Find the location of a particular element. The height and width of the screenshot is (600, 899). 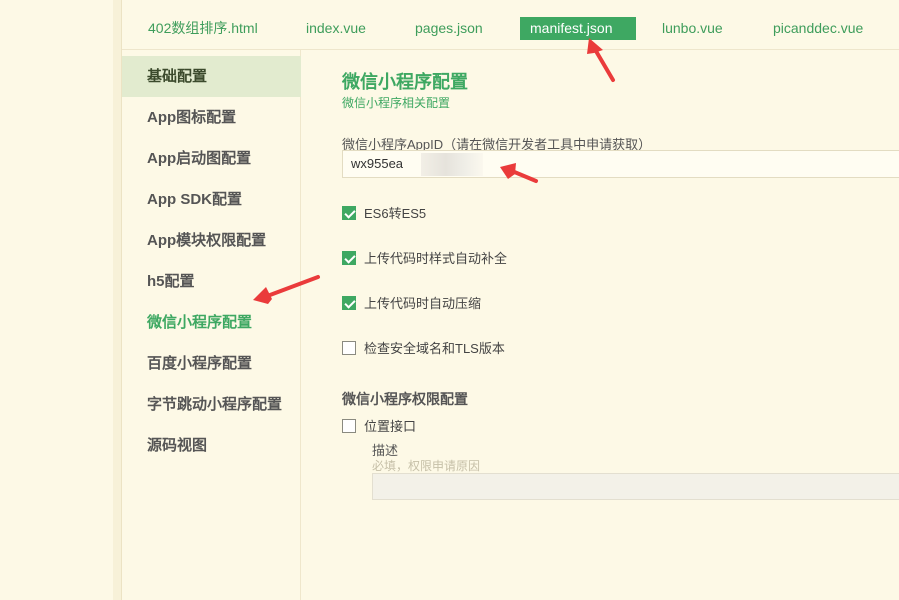

sidebar-item-app-sdk: App SDK配置 is located at coordinates (211, 199).